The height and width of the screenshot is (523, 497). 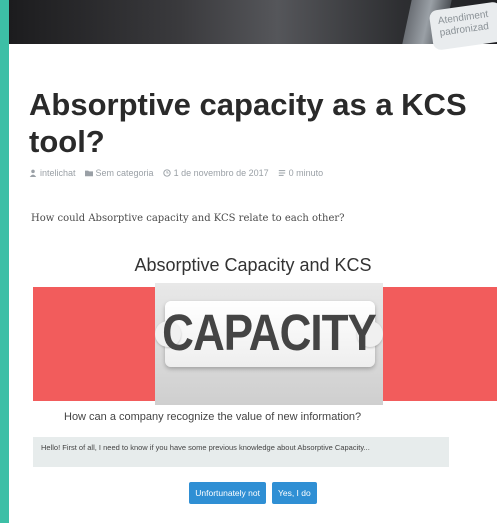 I want to click on meta-reading-time-label: 0 minuto, so click(x=306, y=173).